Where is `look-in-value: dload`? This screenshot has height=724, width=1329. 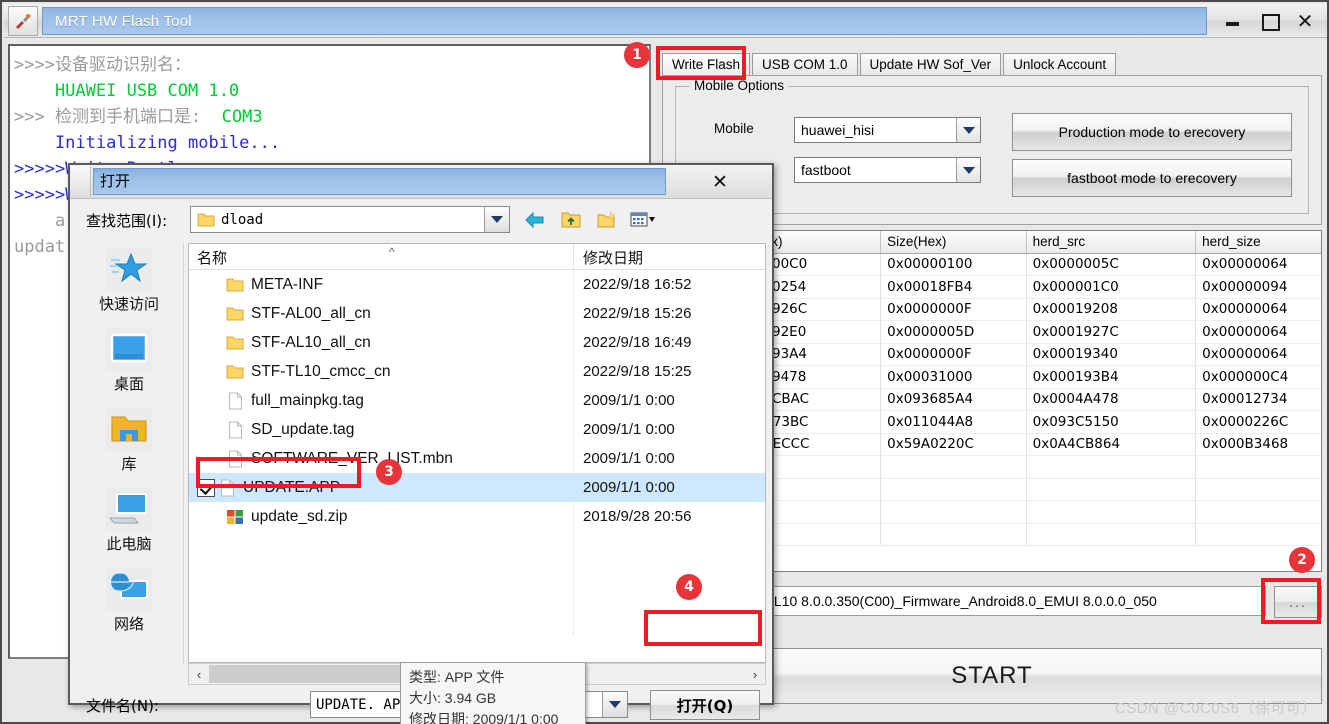
look-in-value: dload is located at coordinates (242, 219).